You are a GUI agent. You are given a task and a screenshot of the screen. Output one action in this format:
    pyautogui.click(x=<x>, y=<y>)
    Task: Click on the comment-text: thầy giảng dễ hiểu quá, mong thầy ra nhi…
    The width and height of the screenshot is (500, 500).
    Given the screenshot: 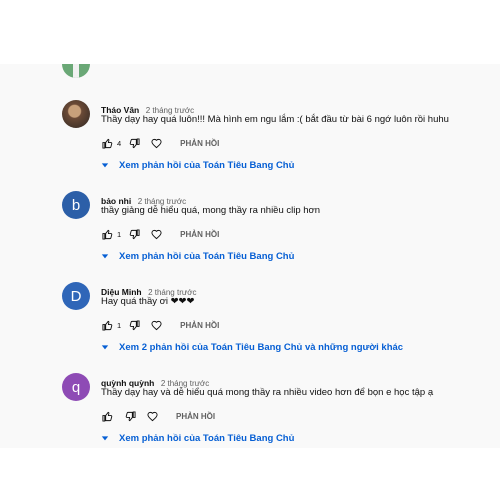 What is the action you would take?
    pyautogui.click(x=211, y=210)
    